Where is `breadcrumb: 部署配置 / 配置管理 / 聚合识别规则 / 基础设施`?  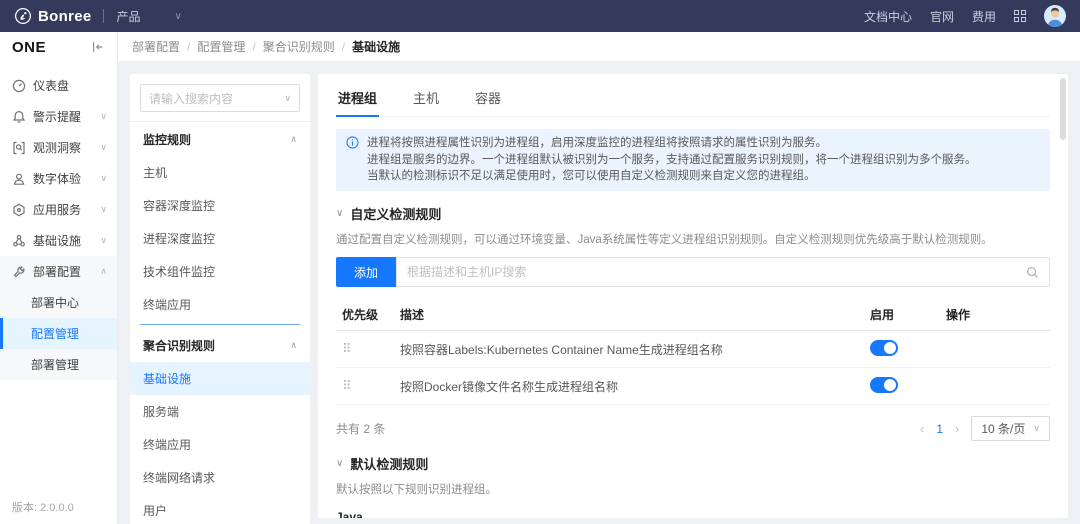
breadcrumb: 部署配置 / 配置管理 / 聚合识别规则 / 基础设施 is located at coordinates (599, 47).